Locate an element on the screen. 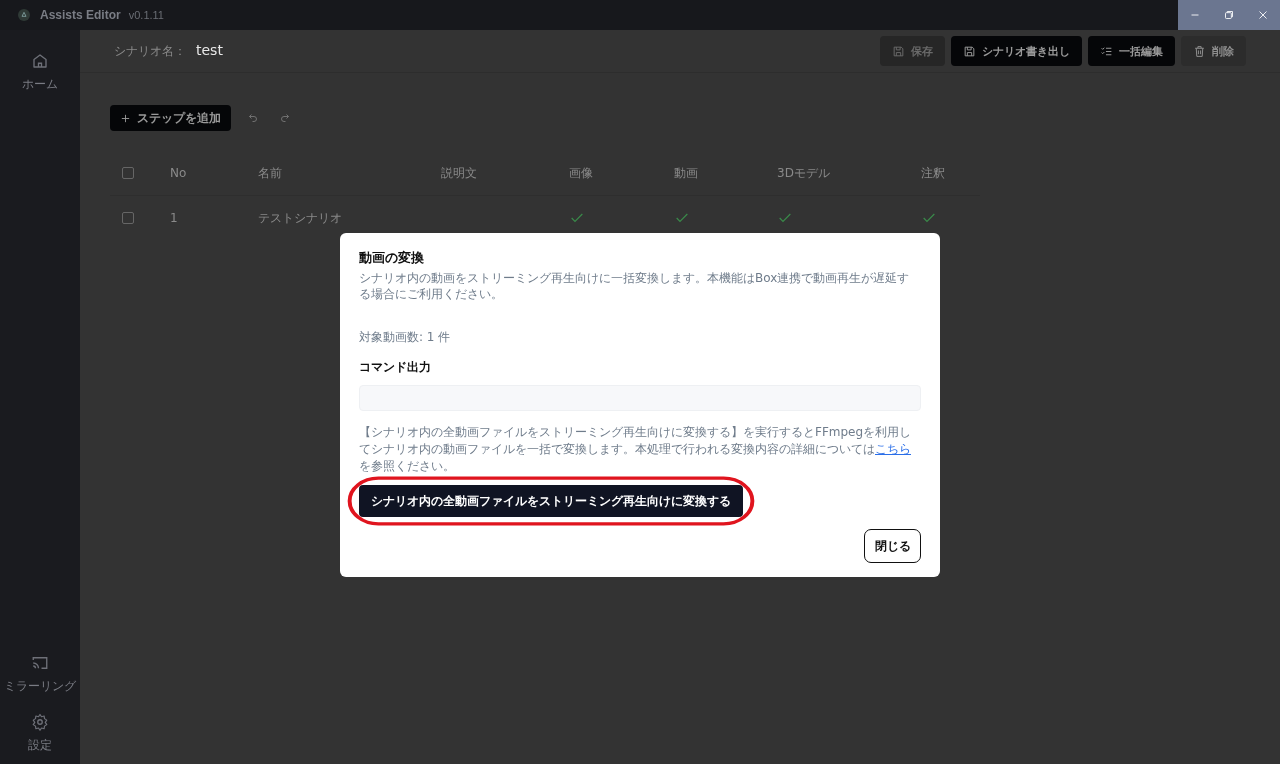 The height and width of the screenshot is (764, 1280). column-header: 名前 is located at coordinates (270, 173).